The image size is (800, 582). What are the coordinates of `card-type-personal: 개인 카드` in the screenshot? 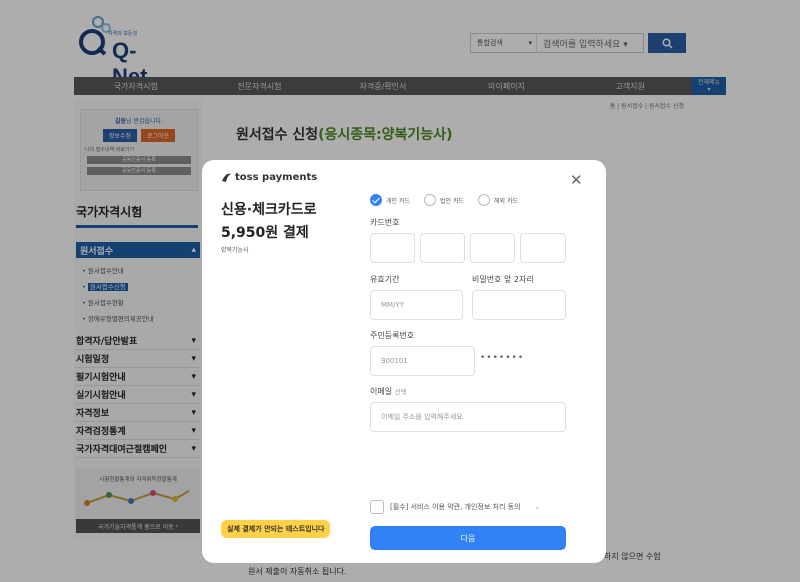 It's located at (390, 200).